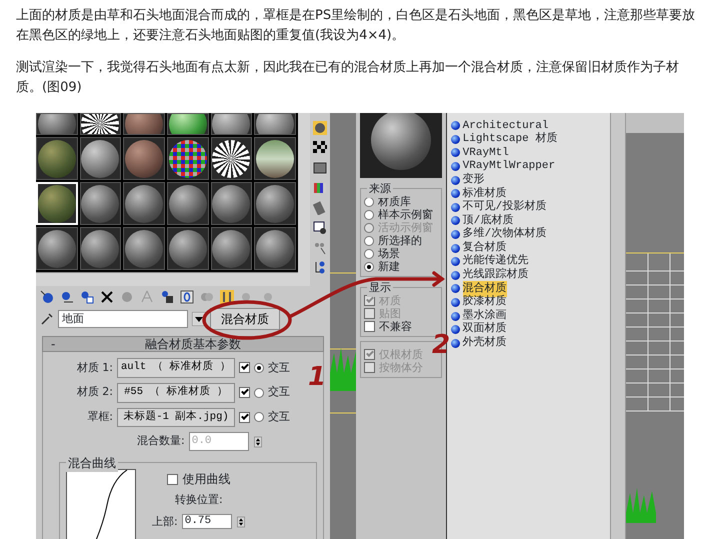  What do you see at coordinates (405, 227) in the screenshot?
I see `option-label: 活动示例窗` at bounding box center [405, 227].